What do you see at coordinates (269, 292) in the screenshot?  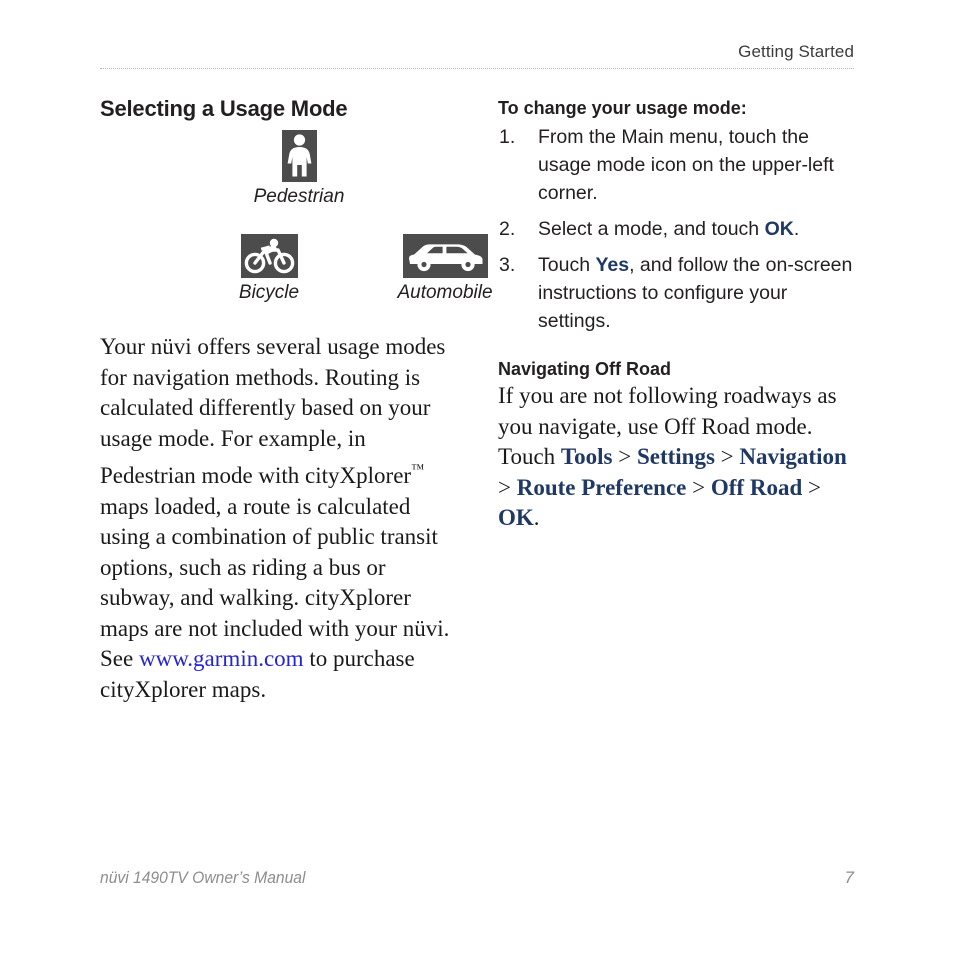 I see `figure-caption: Bicycle` at bounding box center [269, 292].